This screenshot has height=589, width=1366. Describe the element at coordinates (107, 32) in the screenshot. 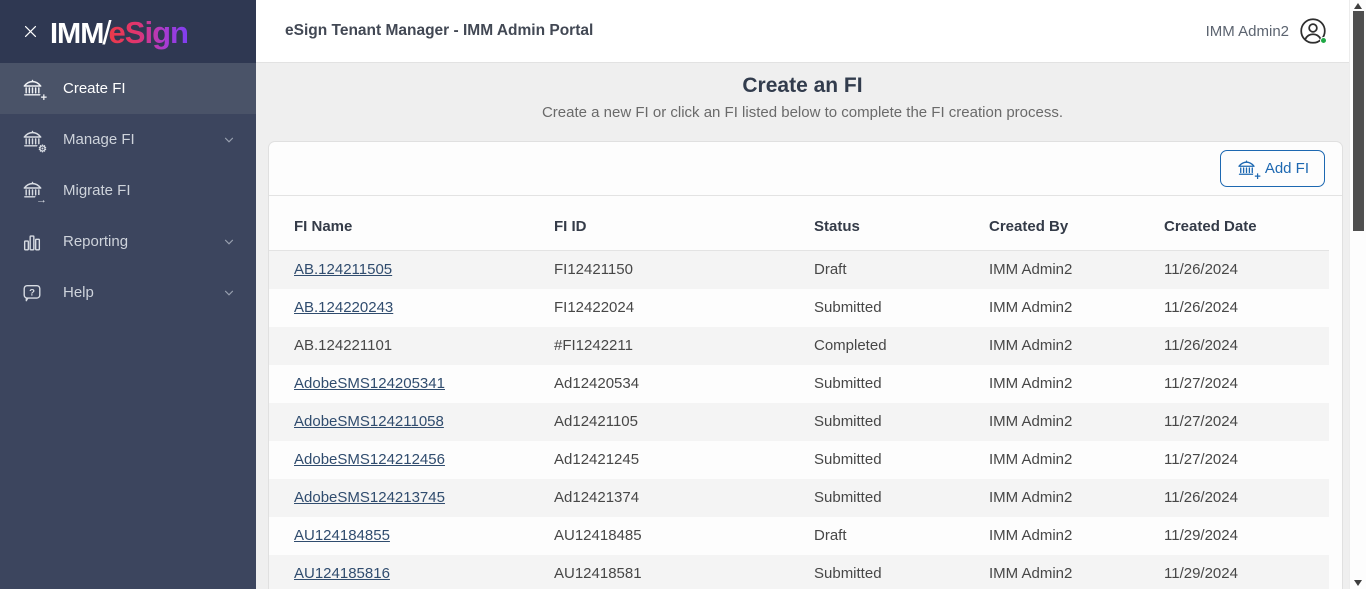

I see `logo-slash: /` at that location.